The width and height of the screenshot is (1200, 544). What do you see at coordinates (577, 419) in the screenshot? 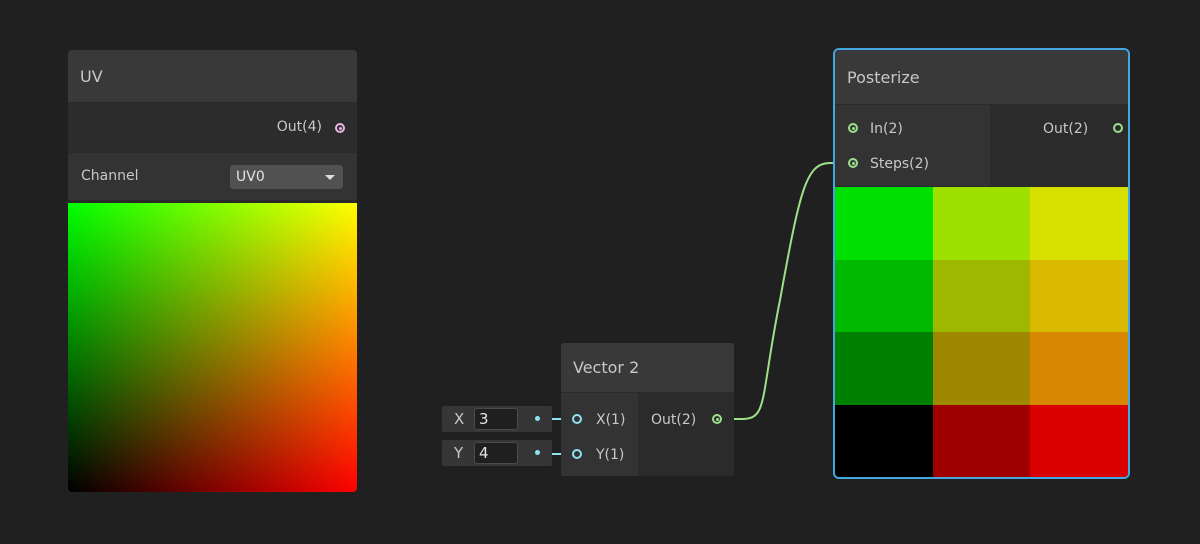
I see `x-input-port` at bounding box center [577, 419].